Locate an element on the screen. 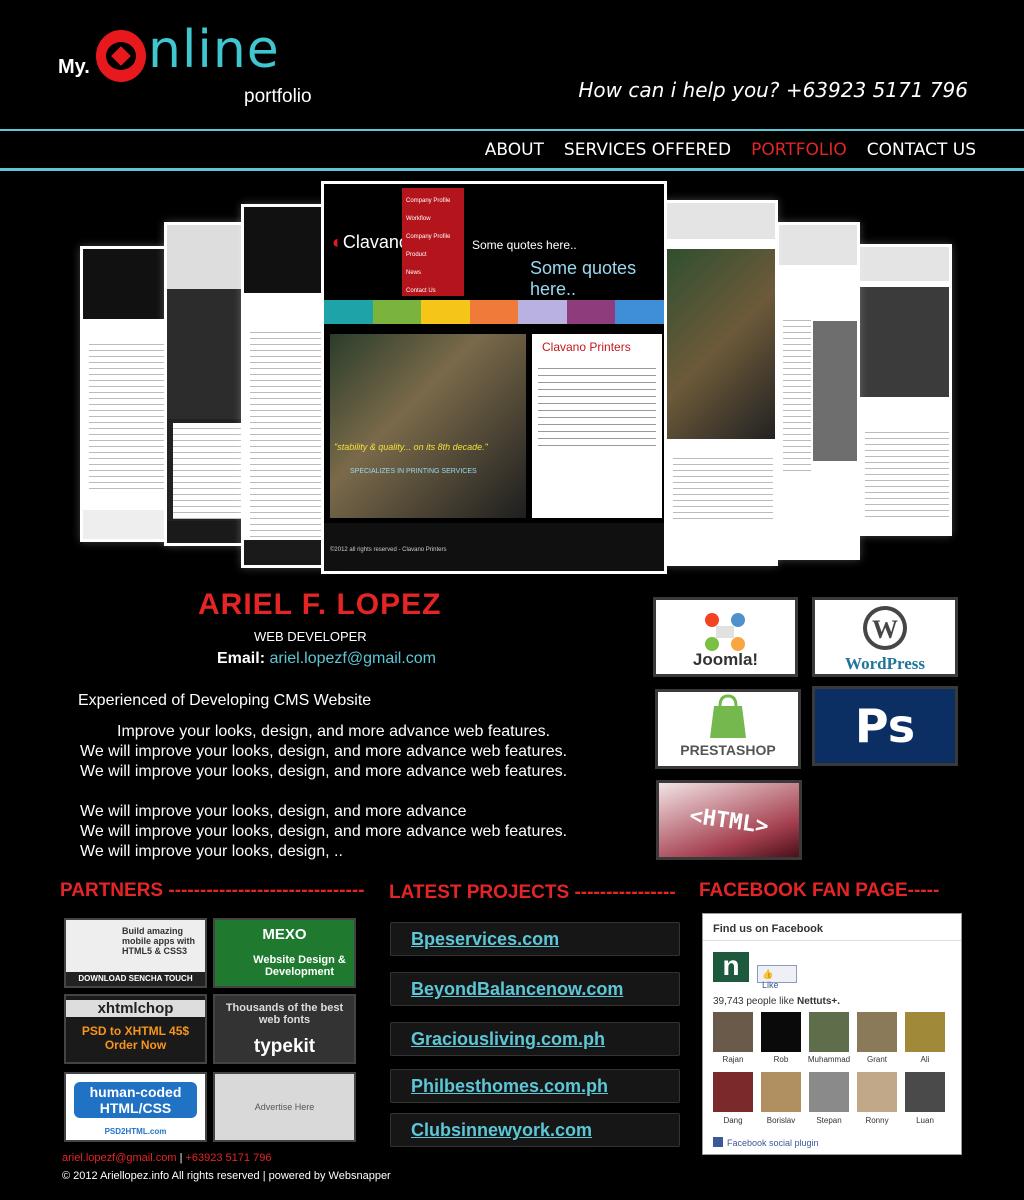  email-link: ariel.lopezf@gmail.com is located at coordinates (352, 658).